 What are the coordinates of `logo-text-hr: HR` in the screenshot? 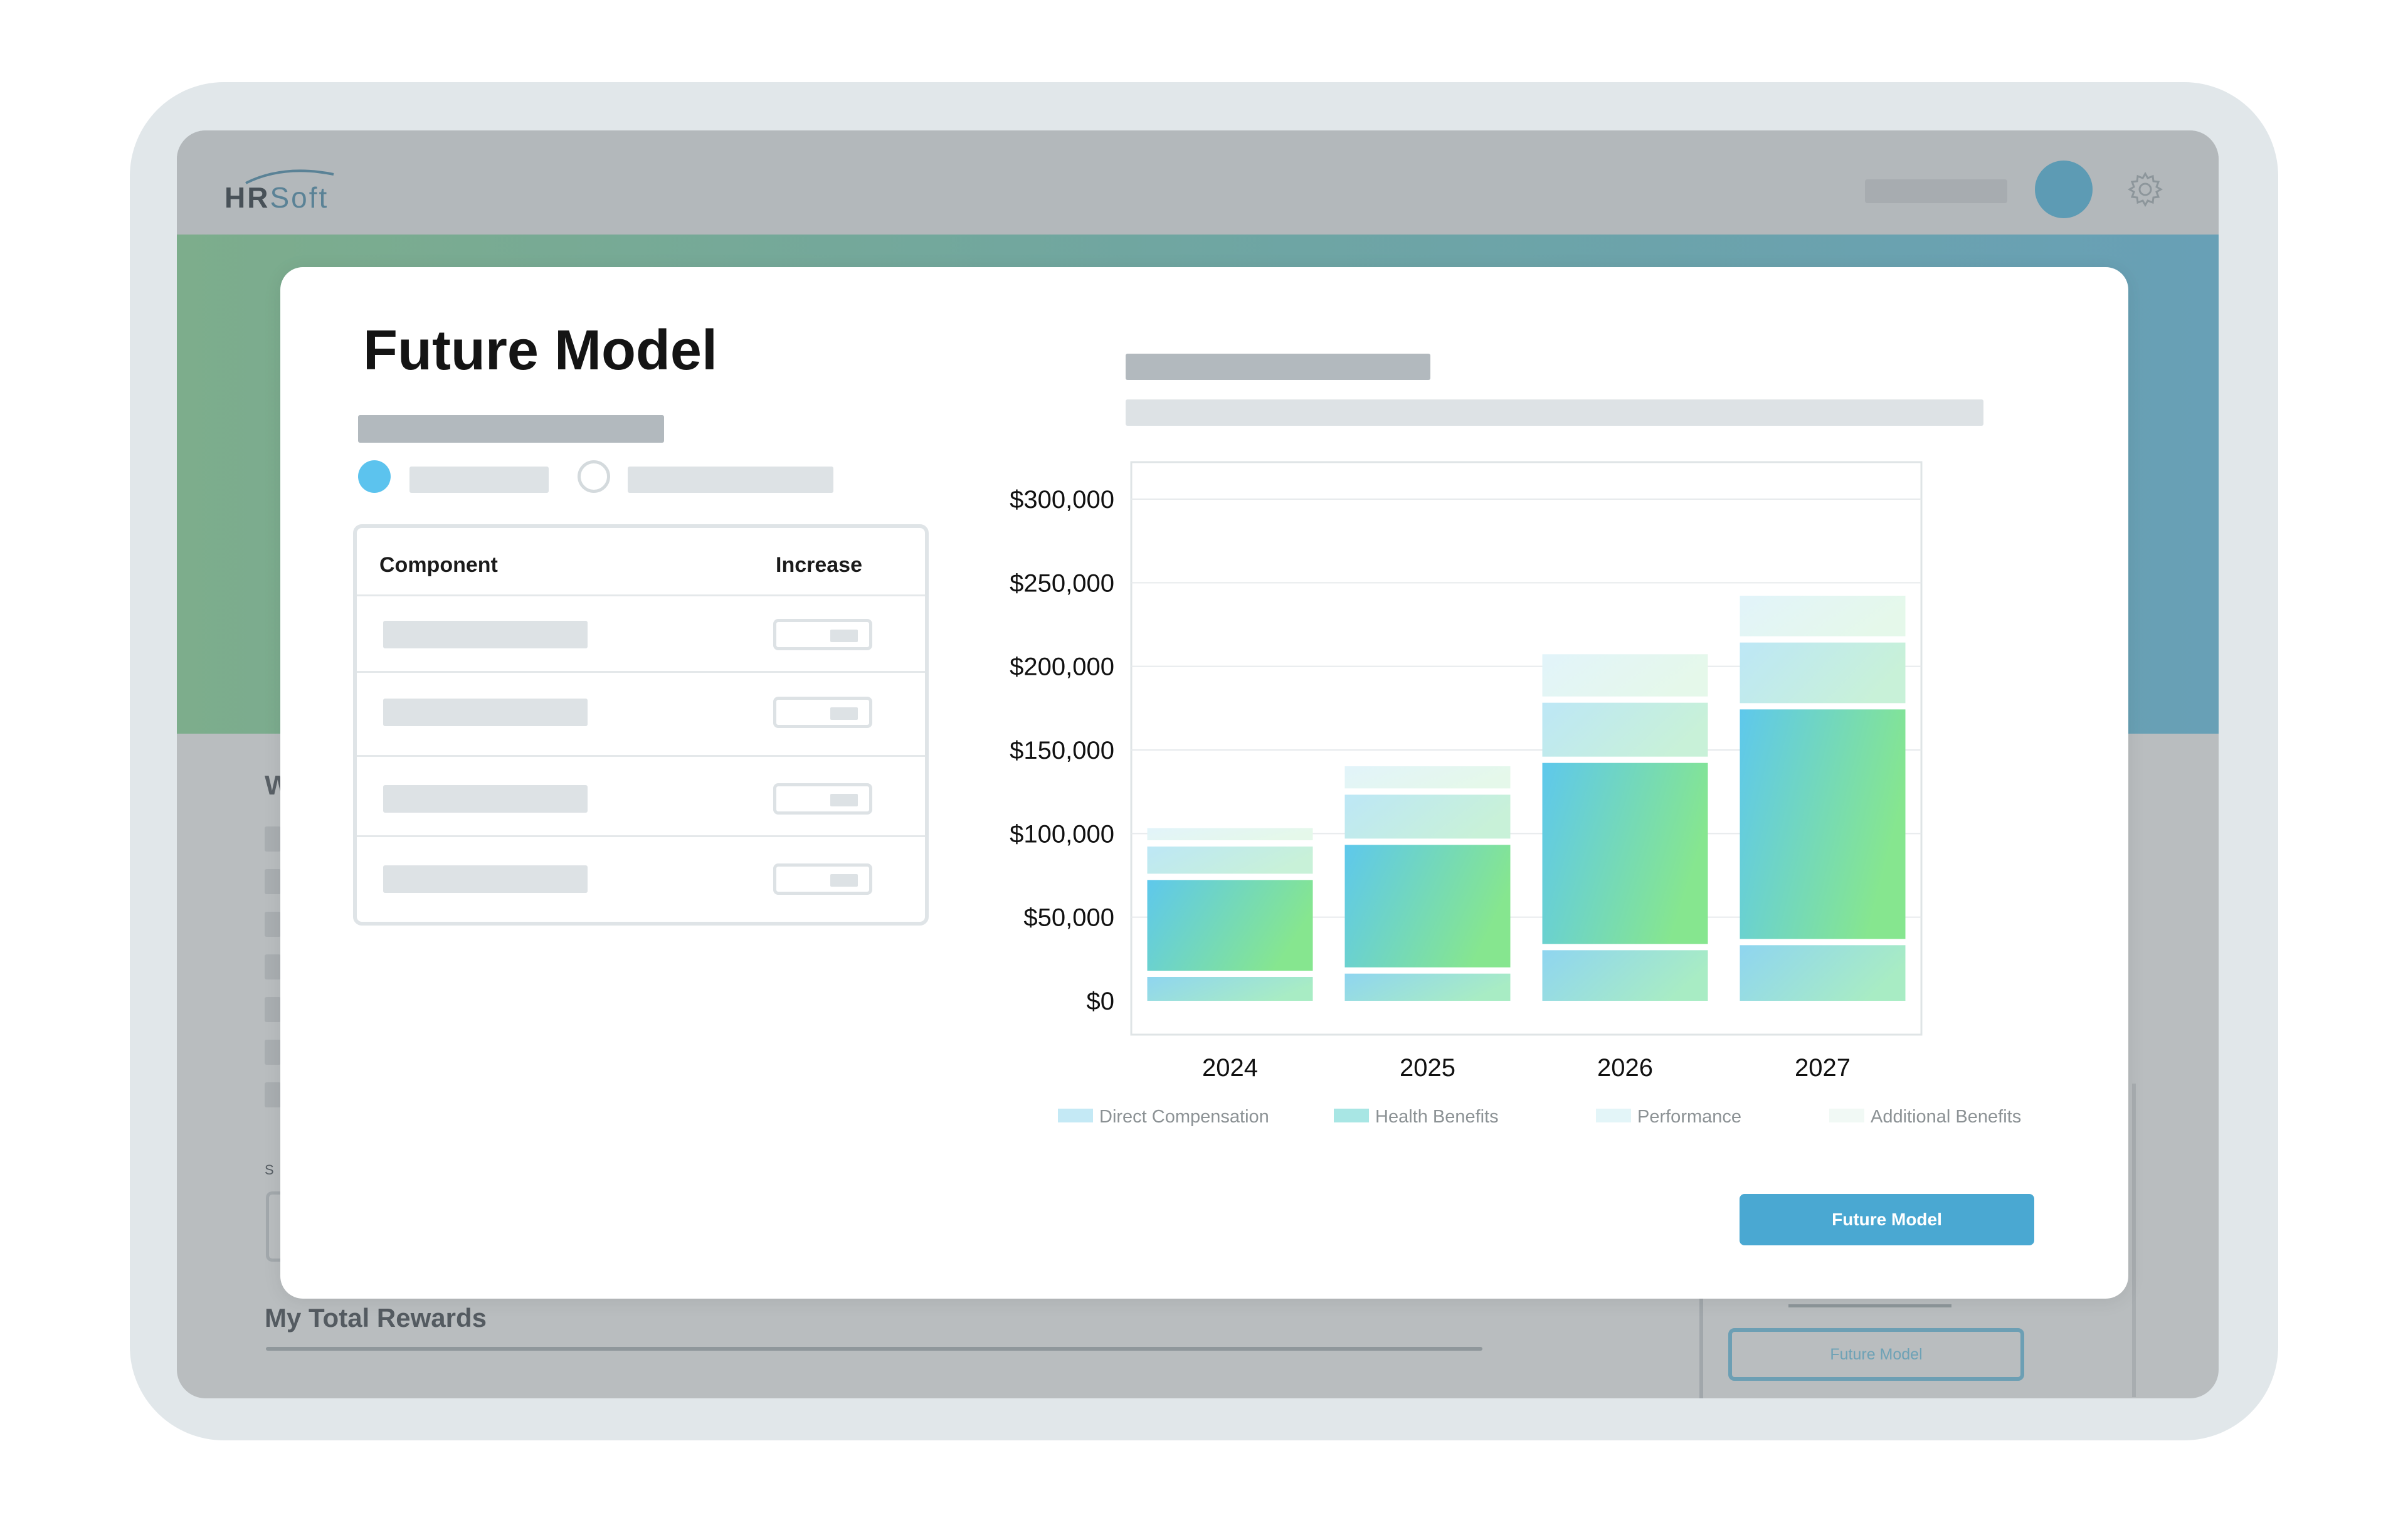 It's located at (247, 198).